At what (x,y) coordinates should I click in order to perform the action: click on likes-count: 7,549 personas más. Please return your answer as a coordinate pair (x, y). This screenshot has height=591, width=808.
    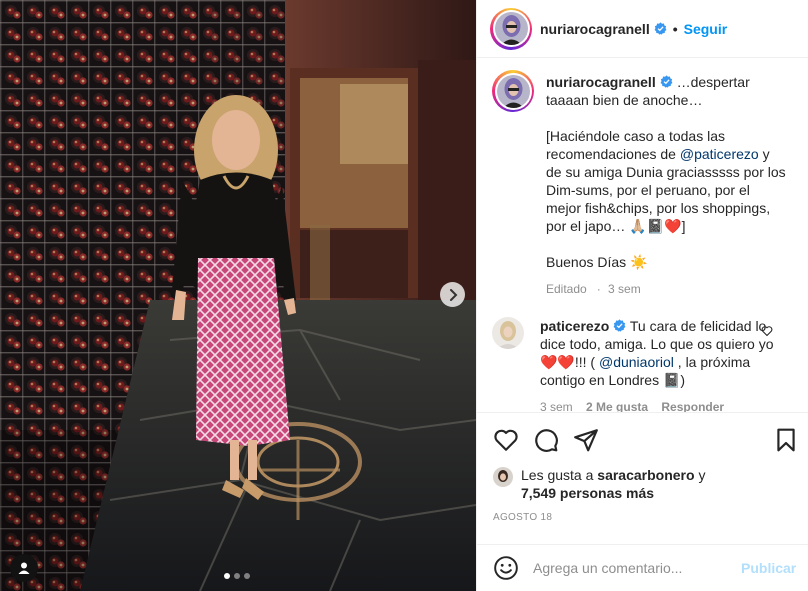
    Looking at the image, I should click on (587, 493).